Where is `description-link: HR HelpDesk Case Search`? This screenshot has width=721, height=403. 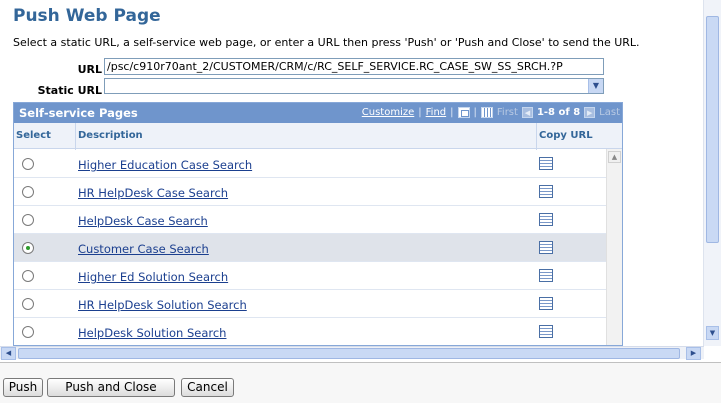 description-link: HR HelpDesk Case Search is located at coordinates (153, 193).